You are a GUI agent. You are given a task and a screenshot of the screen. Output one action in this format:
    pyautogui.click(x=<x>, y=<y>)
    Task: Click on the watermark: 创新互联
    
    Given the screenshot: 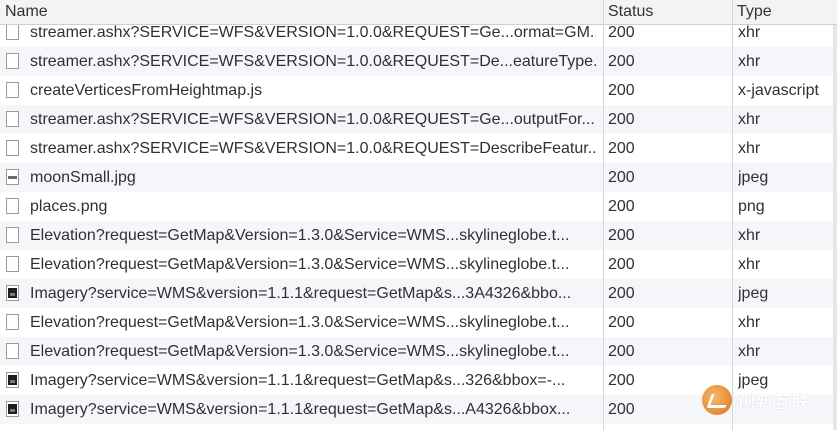 What is the action you would take?
    pyautogui.click(x=756, y=400)
    